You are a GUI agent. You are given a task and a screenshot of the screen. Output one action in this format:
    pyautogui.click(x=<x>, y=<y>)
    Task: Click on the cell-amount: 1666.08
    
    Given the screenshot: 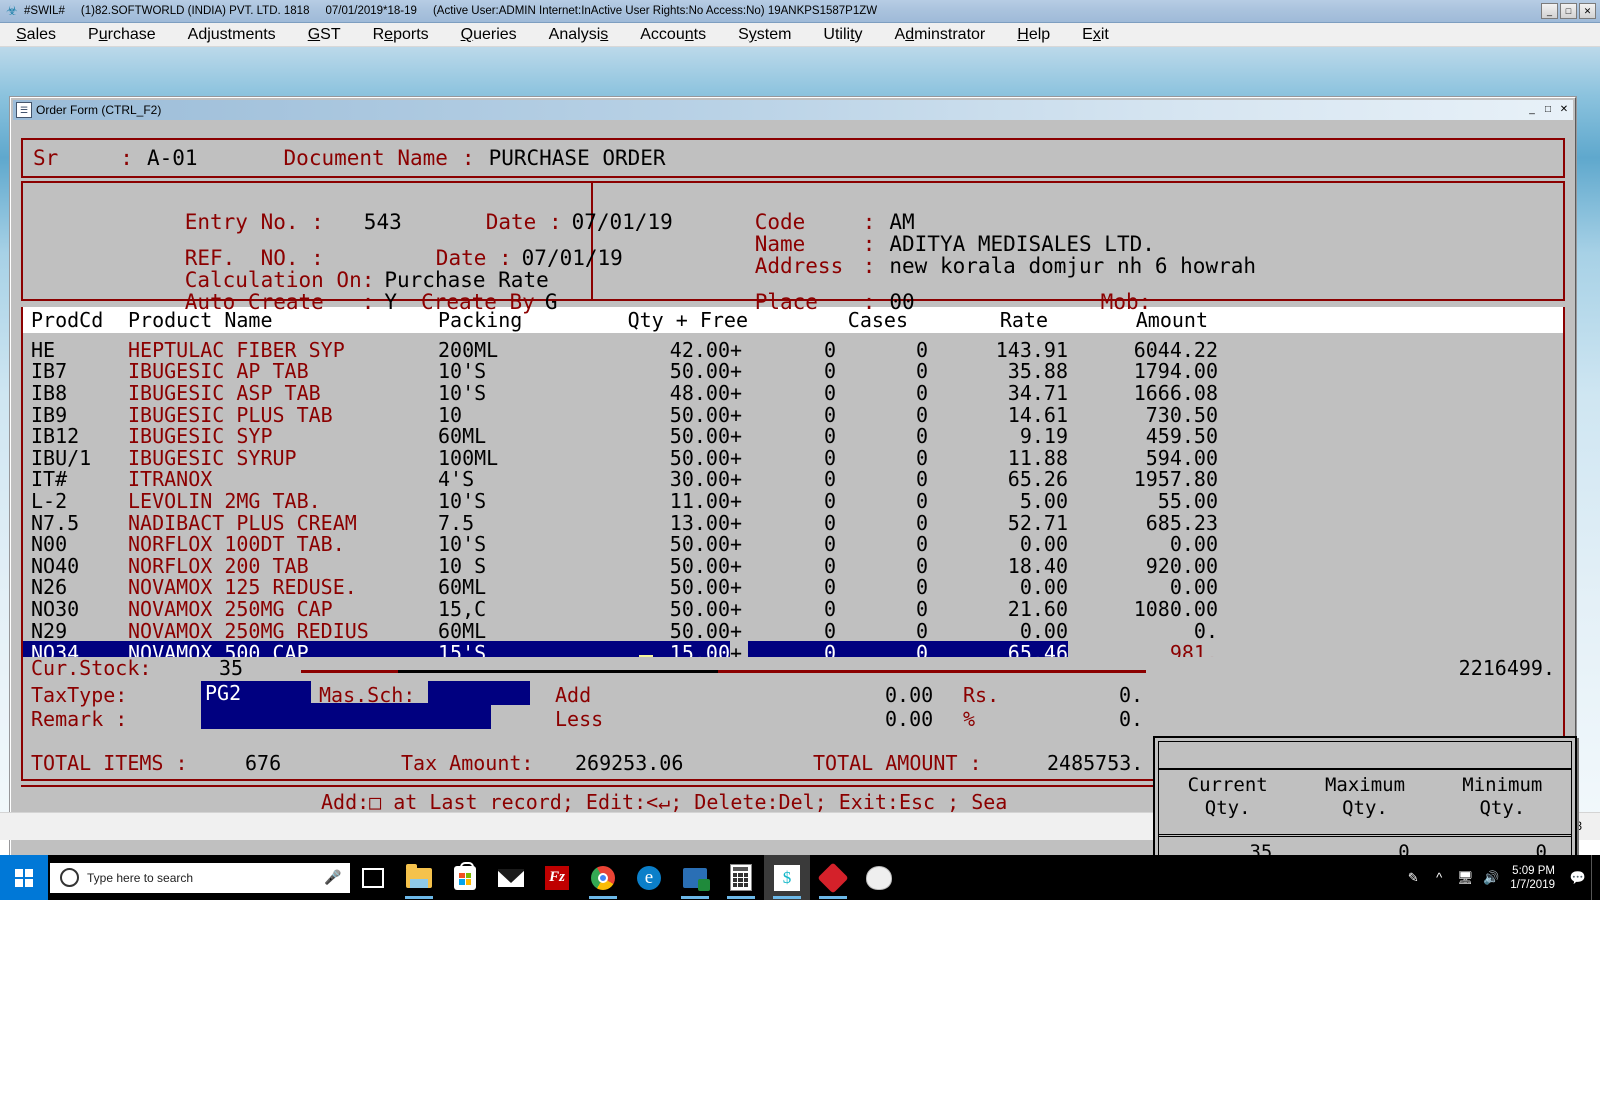 What is the action you would take?
    pyautogui.click(x=1143, y=393)
    